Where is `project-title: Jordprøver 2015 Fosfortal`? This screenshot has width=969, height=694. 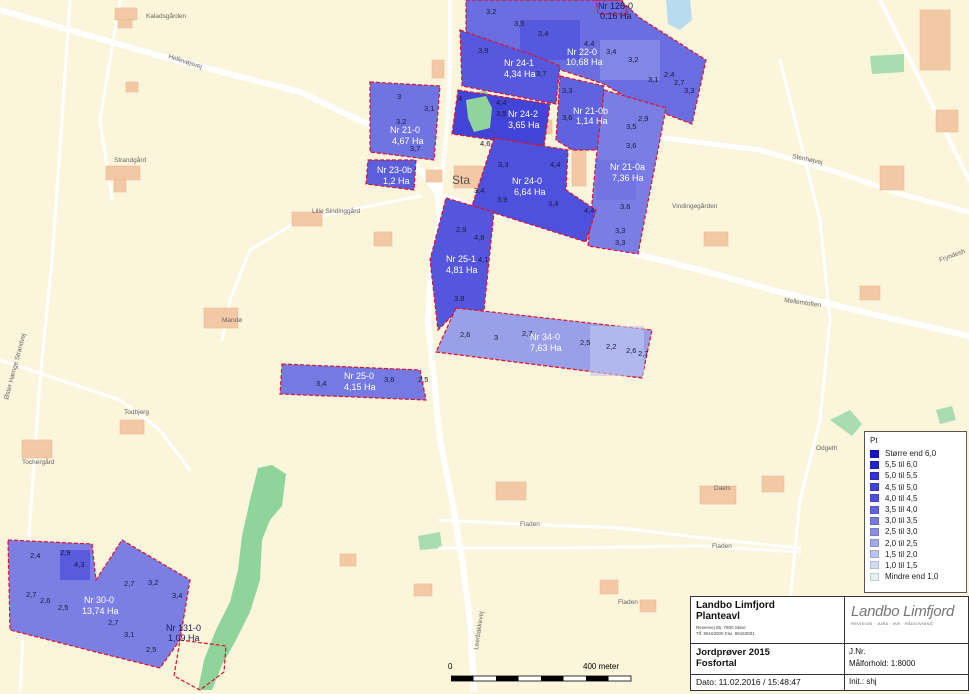 project-title: Jordprøver 2015 Fosfortal is located at coordinates (733, 658).